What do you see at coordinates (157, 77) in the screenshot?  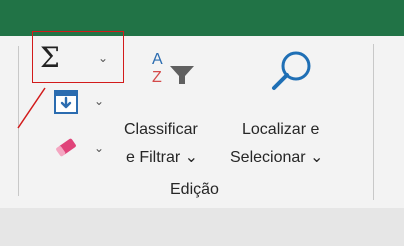 I see `svg-text: Z` at bounding box center [157, 77].